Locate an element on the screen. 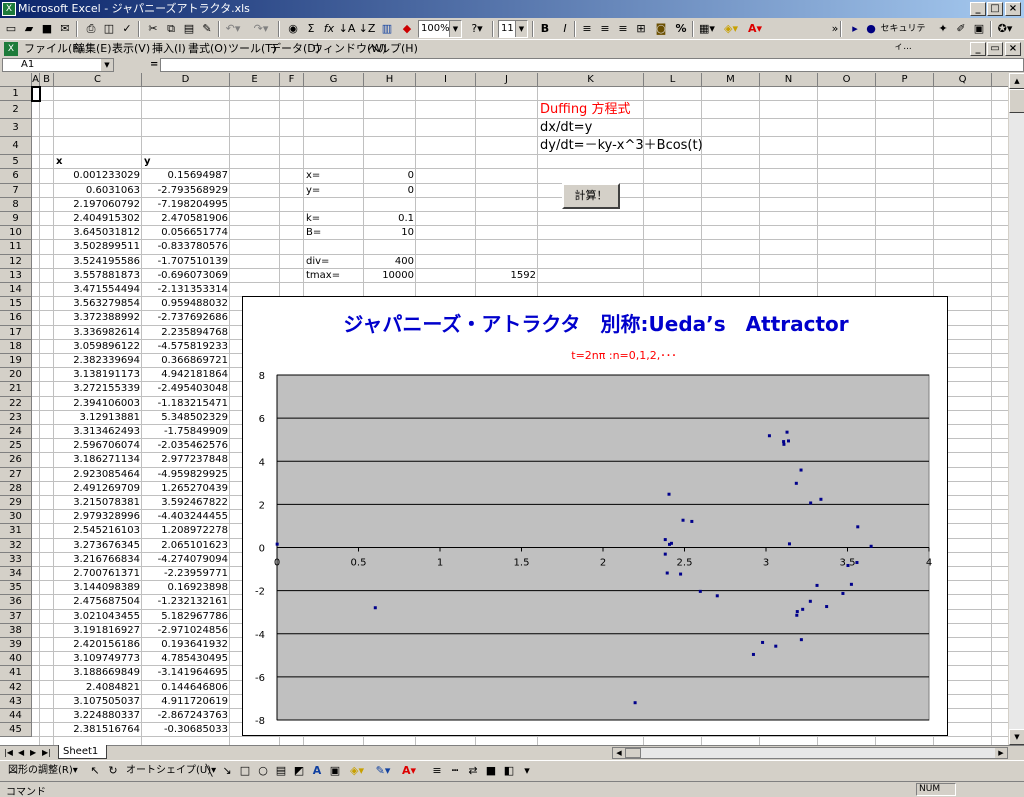  draw-font-color-icon: A▾ is located at coordinates (409, 771).